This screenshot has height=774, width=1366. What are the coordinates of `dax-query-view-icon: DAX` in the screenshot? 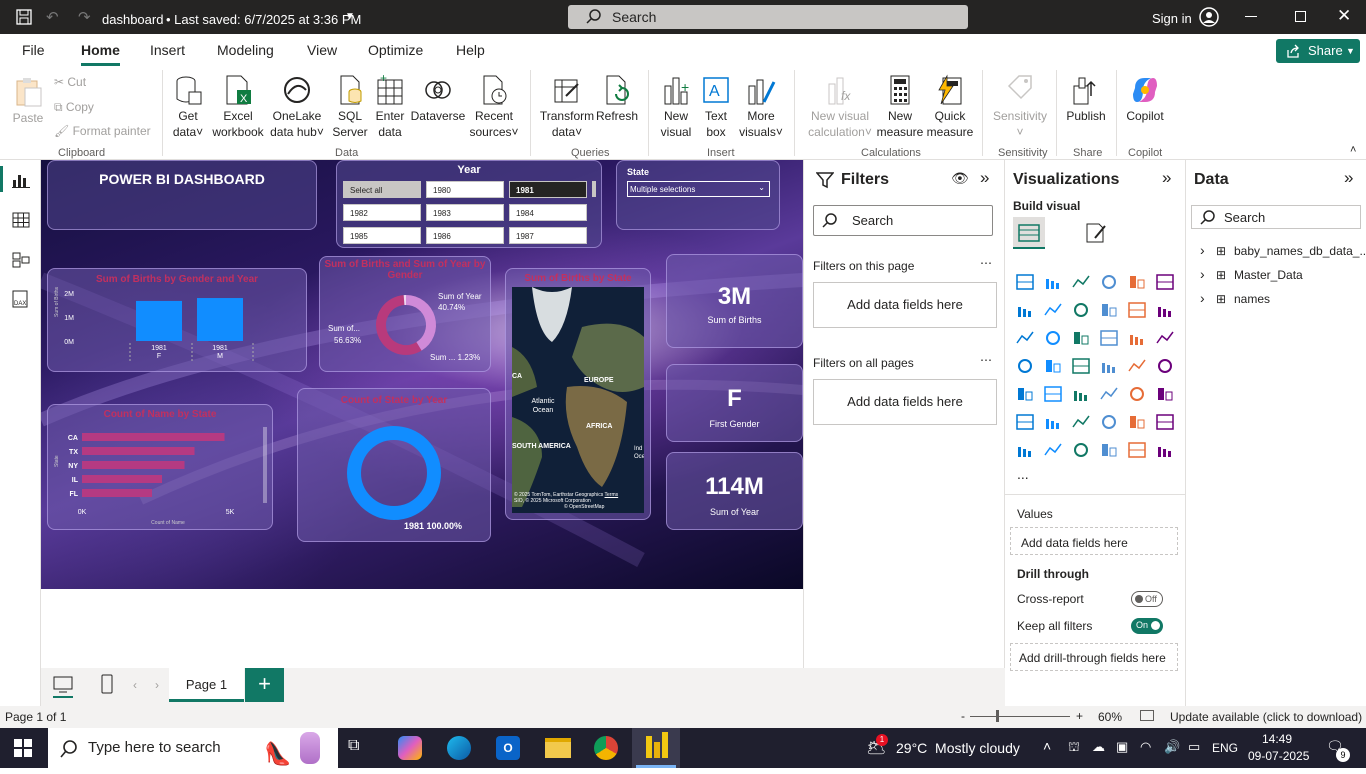 It's located at (21, 299).